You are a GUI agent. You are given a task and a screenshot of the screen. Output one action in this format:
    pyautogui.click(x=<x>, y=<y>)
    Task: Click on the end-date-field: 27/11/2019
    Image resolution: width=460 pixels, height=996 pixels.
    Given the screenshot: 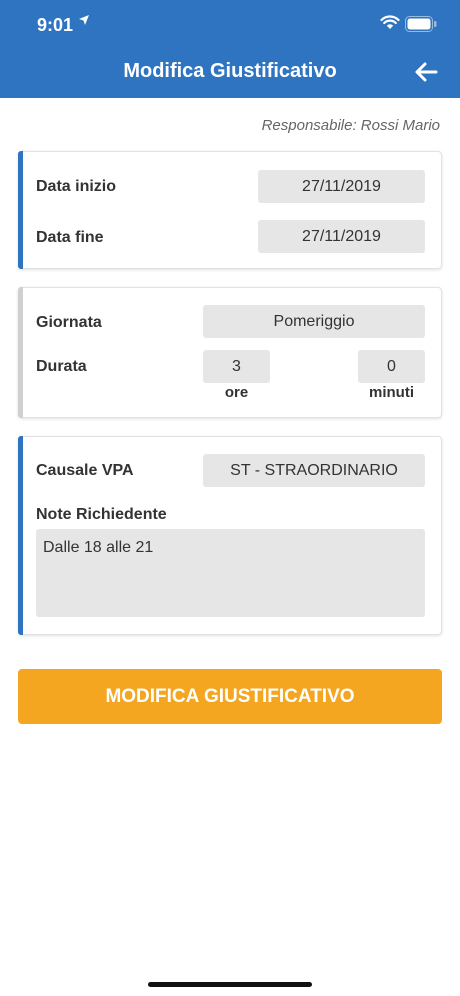 What is the action you would take?
    pyautogui.click(x=341, y=236)
    